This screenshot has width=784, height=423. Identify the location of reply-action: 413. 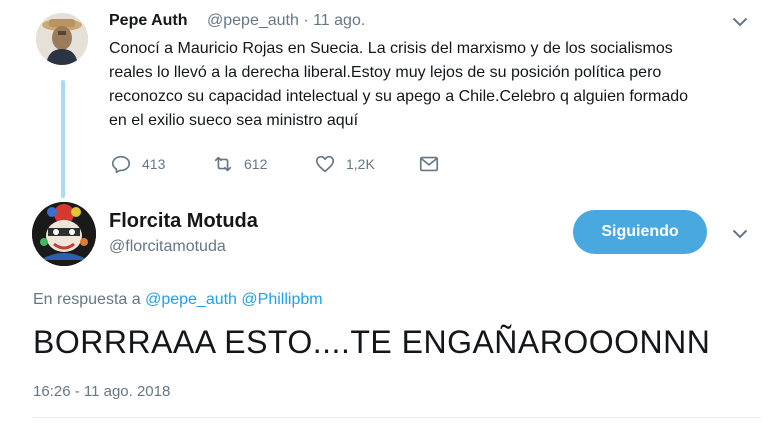
(137, 164).